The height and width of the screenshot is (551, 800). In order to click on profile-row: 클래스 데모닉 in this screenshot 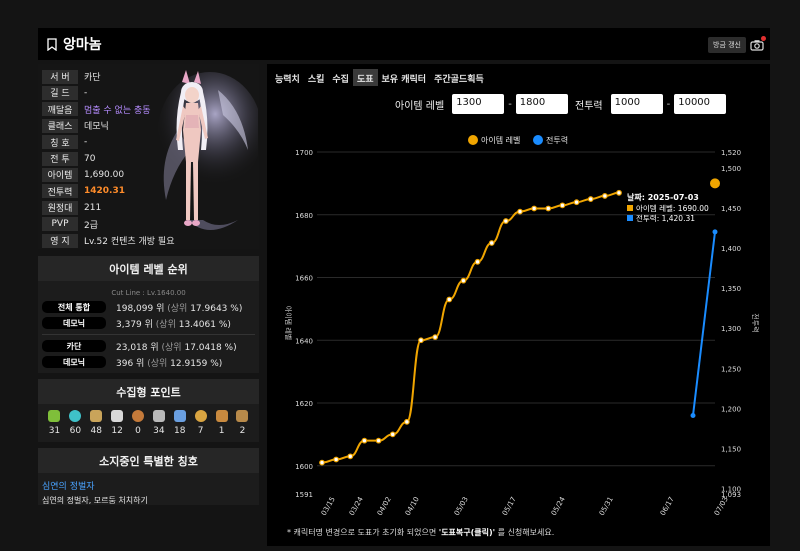, I will do `click(75, 125)`.